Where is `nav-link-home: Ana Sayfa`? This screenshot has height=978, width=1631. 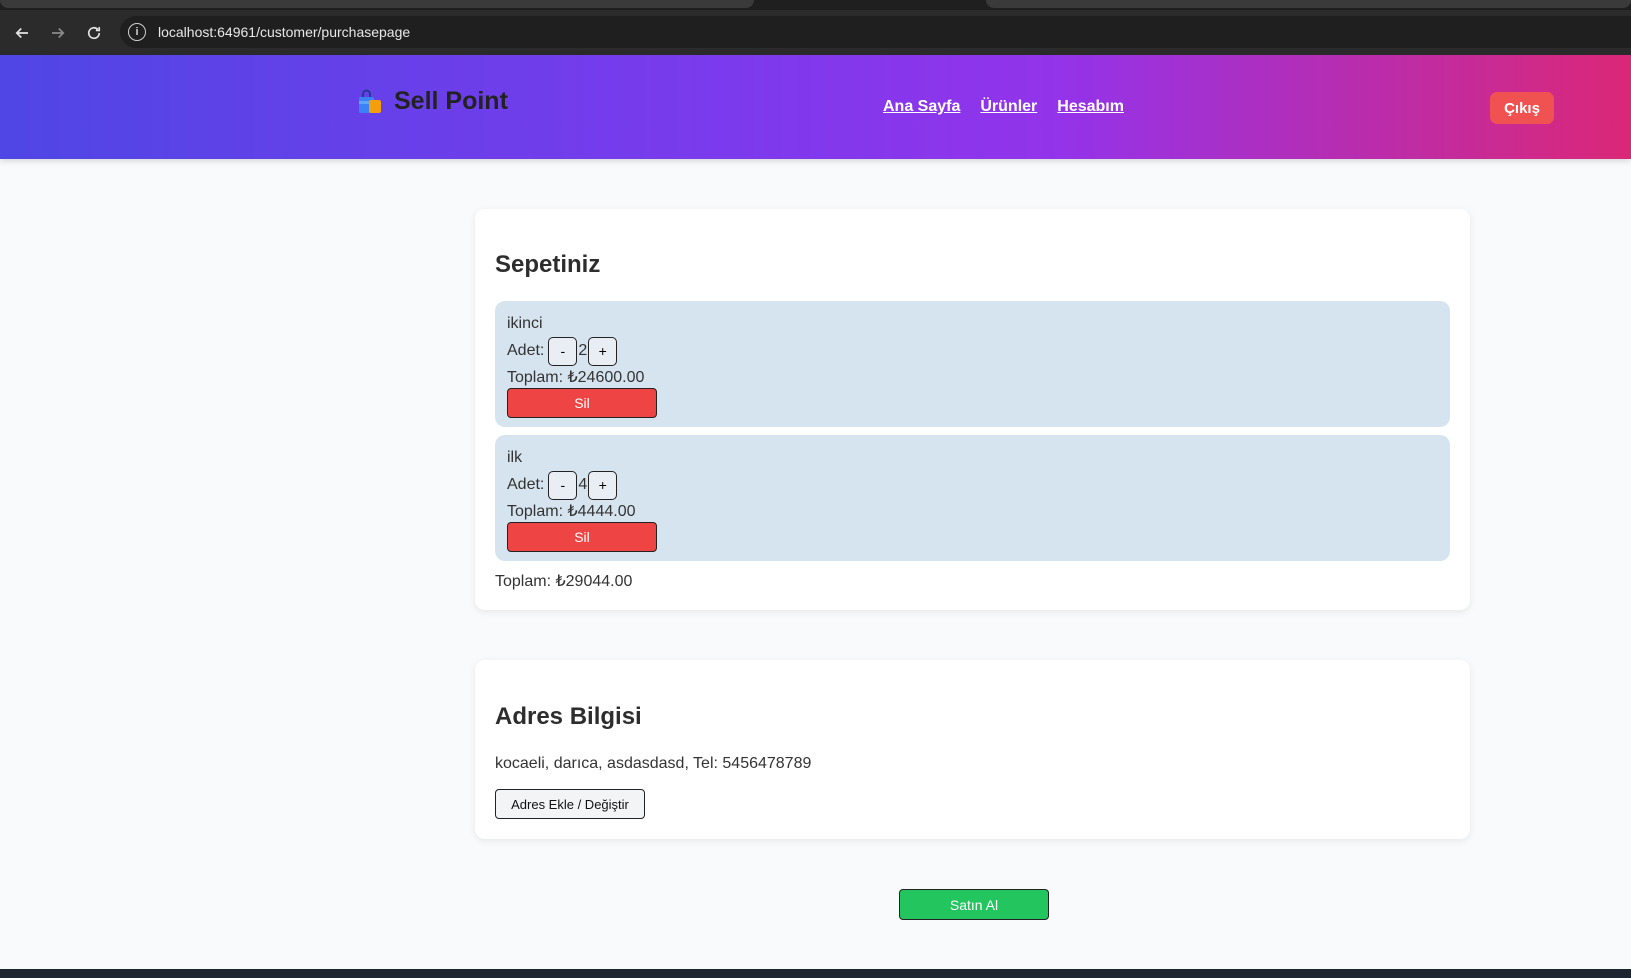
nav-link-home: Ana Sayfa is located at coordinates (921, 107).